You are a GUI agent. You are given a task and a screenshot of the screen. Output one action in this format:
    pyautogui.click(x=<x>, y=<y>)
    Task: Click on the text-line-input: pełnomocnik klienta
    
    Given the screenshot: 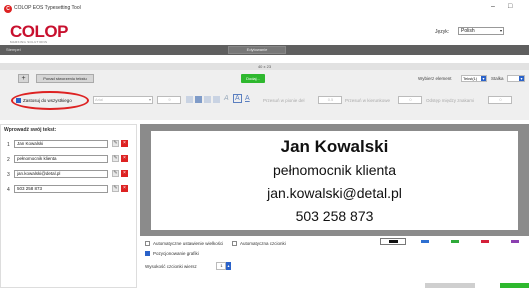 What is the action you would take?
    pyautogui.click(x=61, y=159)
    